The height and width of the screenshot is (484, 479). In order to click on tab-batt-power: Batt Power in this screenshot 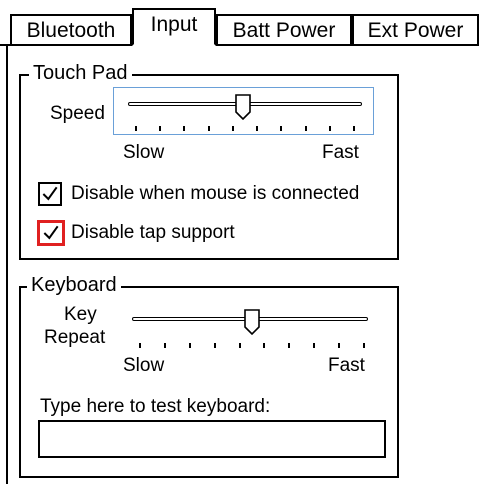, I will do `click(284, 29)`.